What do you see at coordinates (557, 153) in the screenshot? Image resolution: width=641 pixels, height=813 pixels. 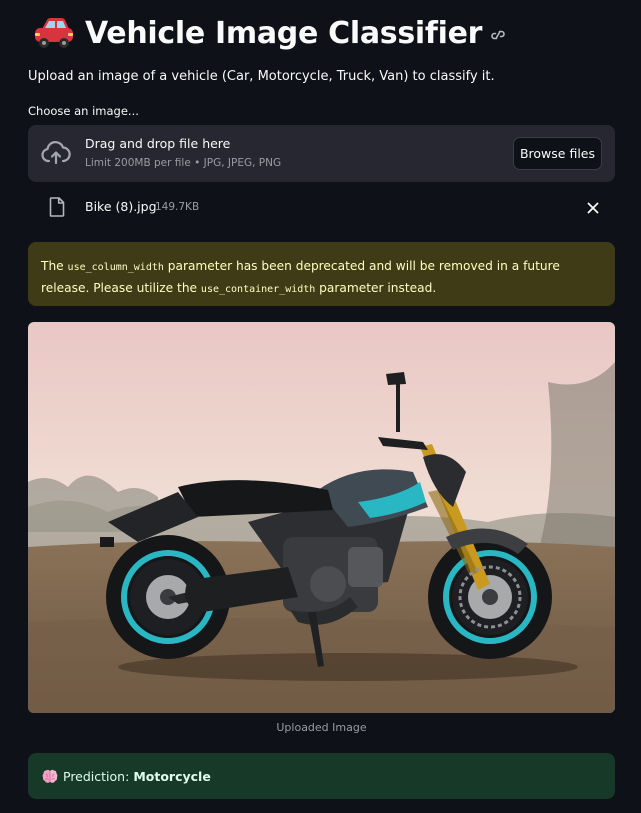 I see `browse-files-button: Browse files` at bounding box center [557, 153].